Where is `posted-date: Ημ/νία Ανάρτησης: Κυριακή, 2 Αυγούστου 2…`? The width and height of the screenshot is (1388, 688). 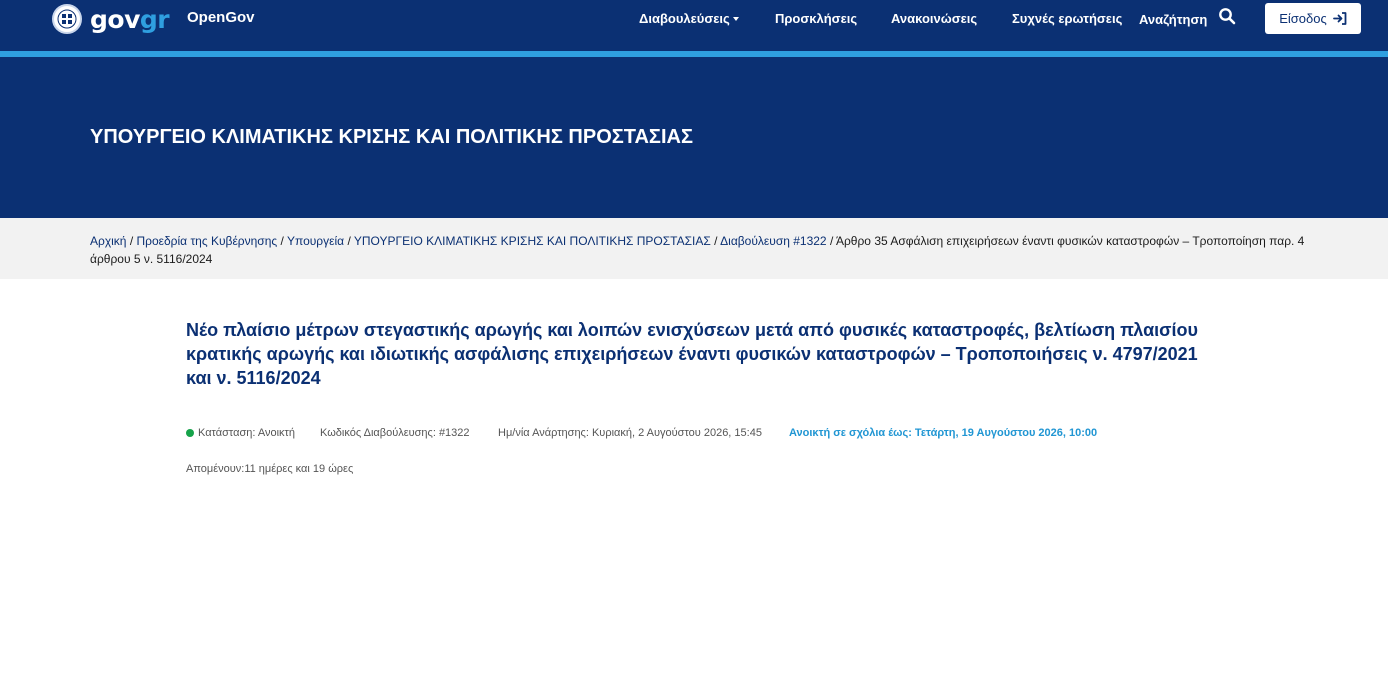
posted-date: Ημ/νία Ανάρτησης: Κυριακή, 2 Αυγούστου 2… is located at coordinates (630, 433).